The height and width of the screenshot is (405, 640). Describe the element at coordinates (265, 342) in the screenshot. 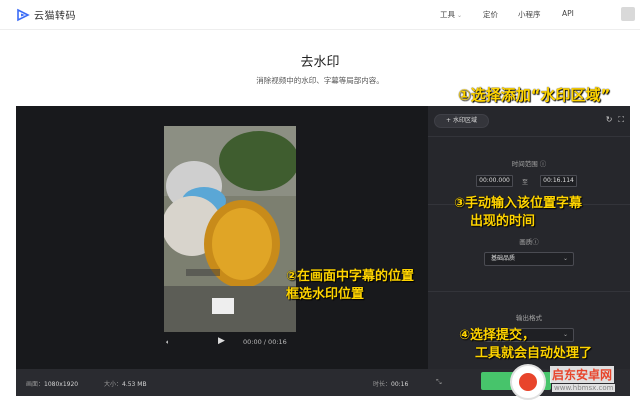

I see `playback-time: 00:00 / 00:16` at that location.